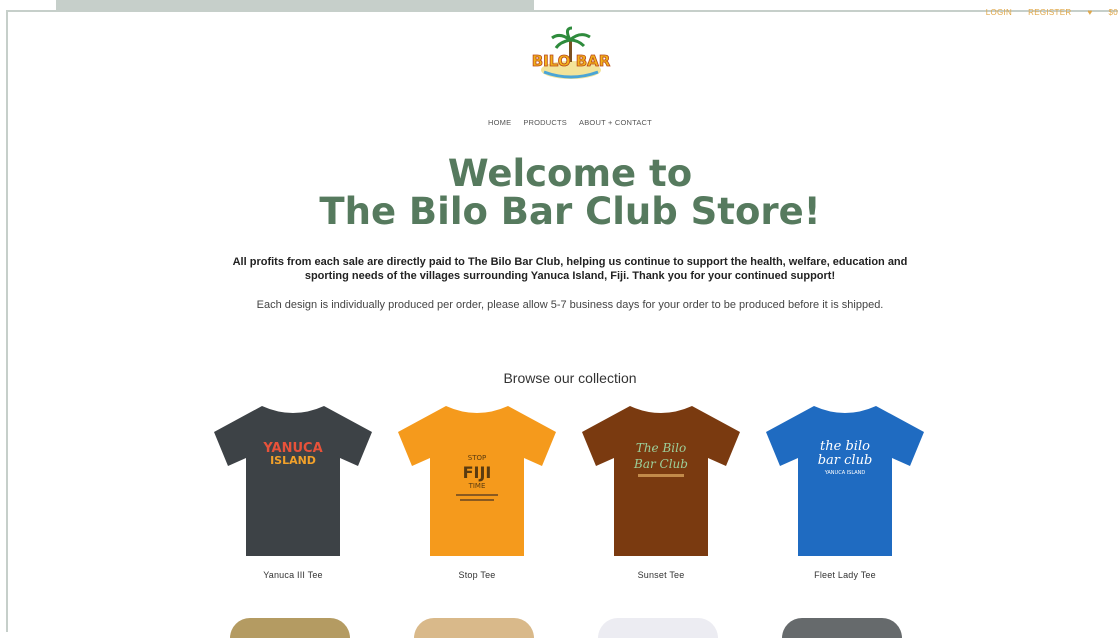 This screenshot has height=638, width=1118. I want to click on product-card: YANUCA ISLAND Yanuca III Tee, so click(293, 491).